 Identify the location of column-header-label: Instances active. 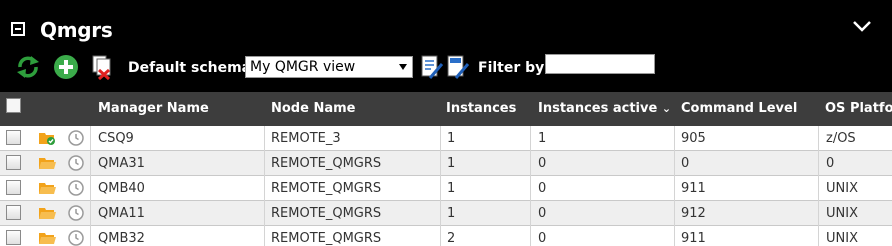
(598, 108).